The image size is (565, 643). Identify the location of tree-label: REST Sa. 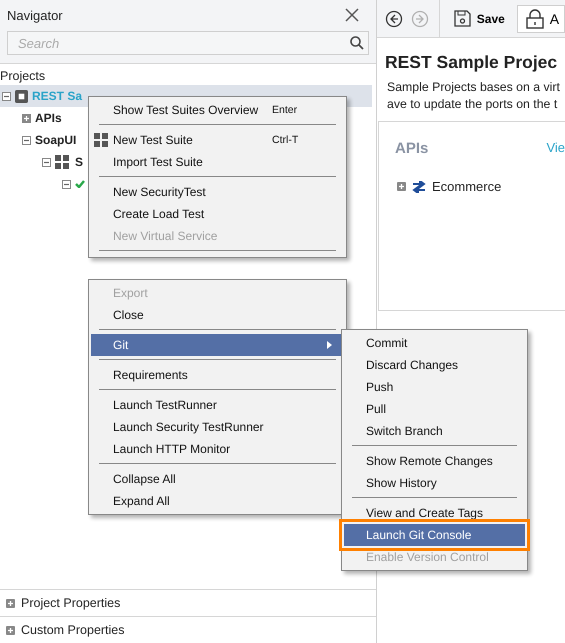
(57, 96).